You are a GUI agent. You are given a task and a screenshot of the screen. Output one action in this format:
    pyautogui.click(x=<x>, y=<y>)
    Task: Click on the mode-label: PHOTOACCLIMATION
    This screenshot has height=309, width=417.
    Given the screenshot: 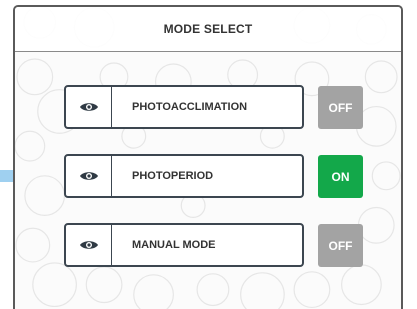 What is the action you would take?
    pyautogui.click(x=190, y=107)
    